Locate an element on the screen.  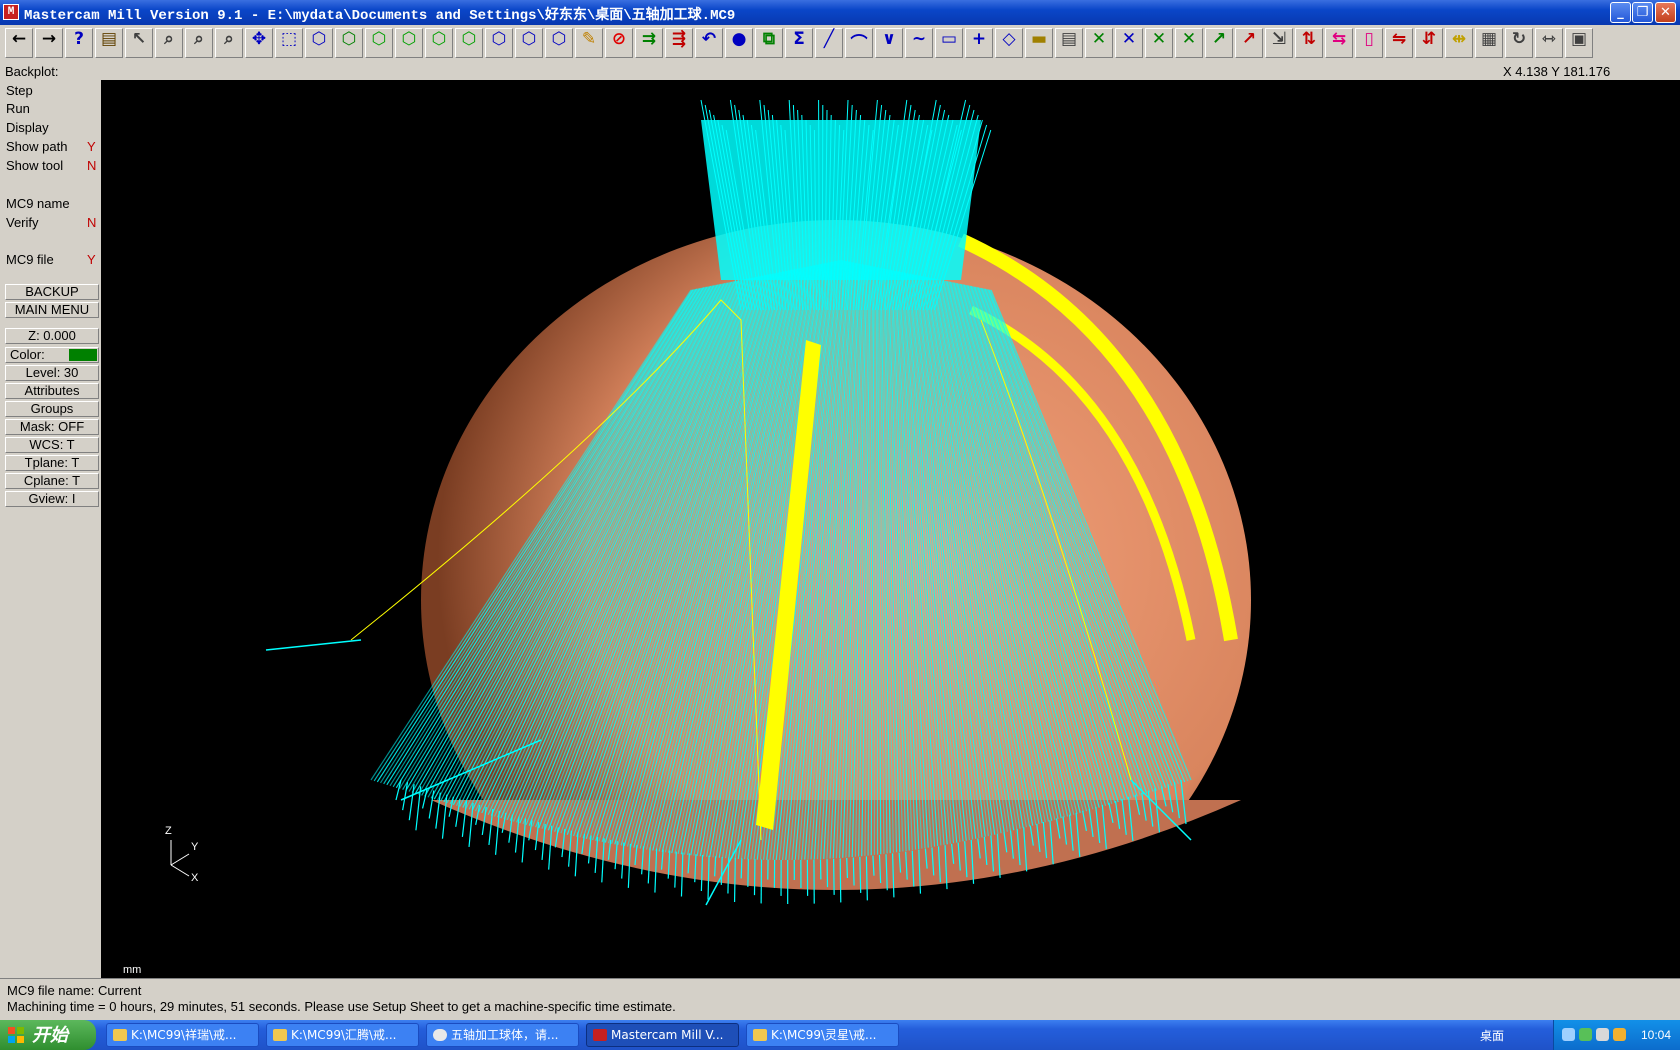
grid-icon: ▦ is located at coordinates (1489, 43).